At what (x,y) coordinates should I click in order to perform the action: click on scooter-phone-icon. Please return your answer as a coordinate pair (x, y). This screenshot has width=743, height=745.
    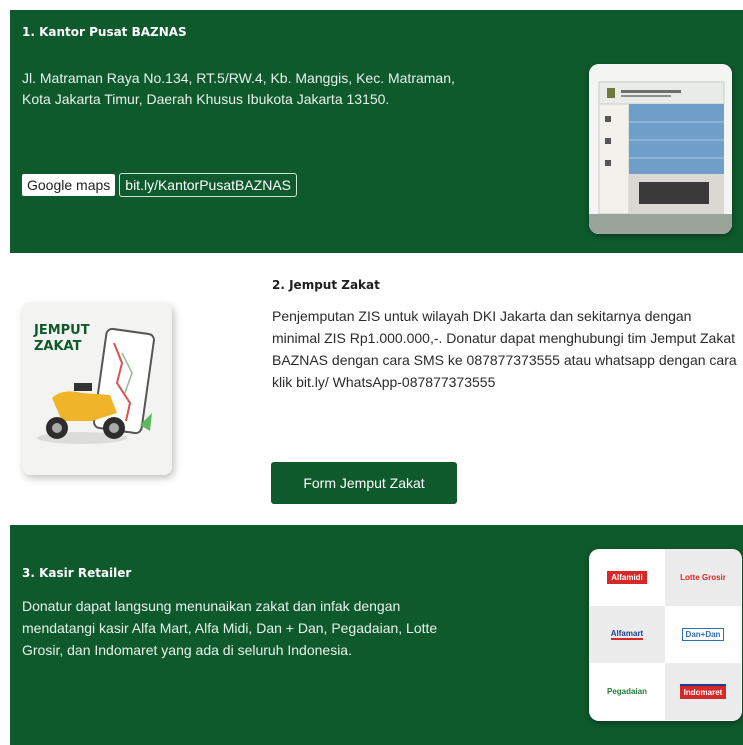
    Looking at the image, I should click on (96, 385).